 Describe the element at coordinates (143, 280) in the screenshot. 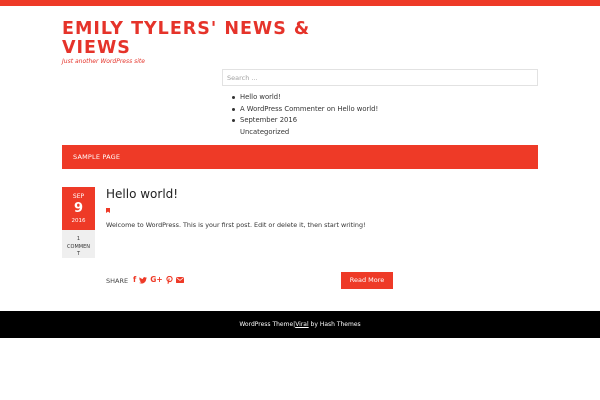

I see `twitter-icon` at that location.